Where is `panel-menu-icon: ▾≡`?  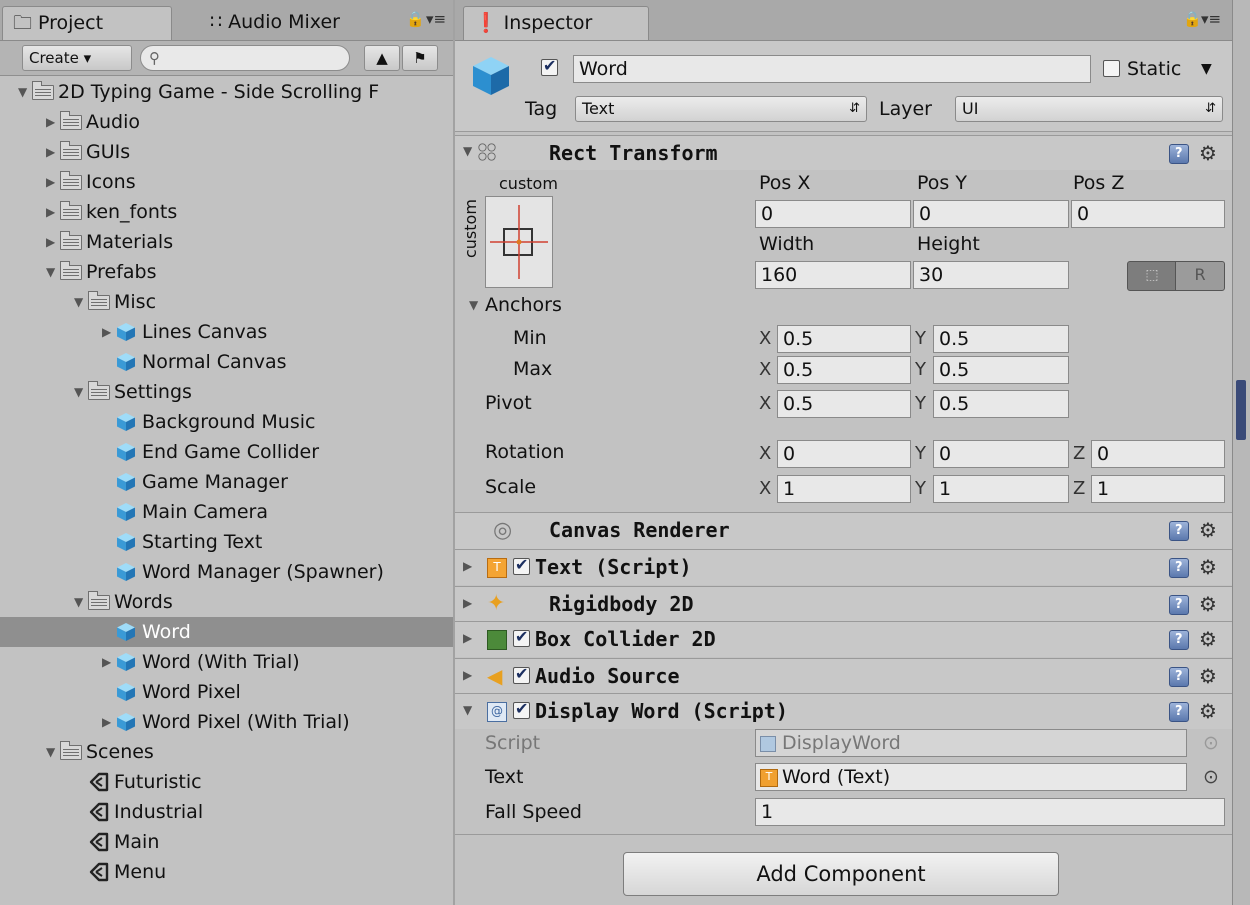 panel-menu-icon: ▾≡ is located at coordinates (1211, 19).